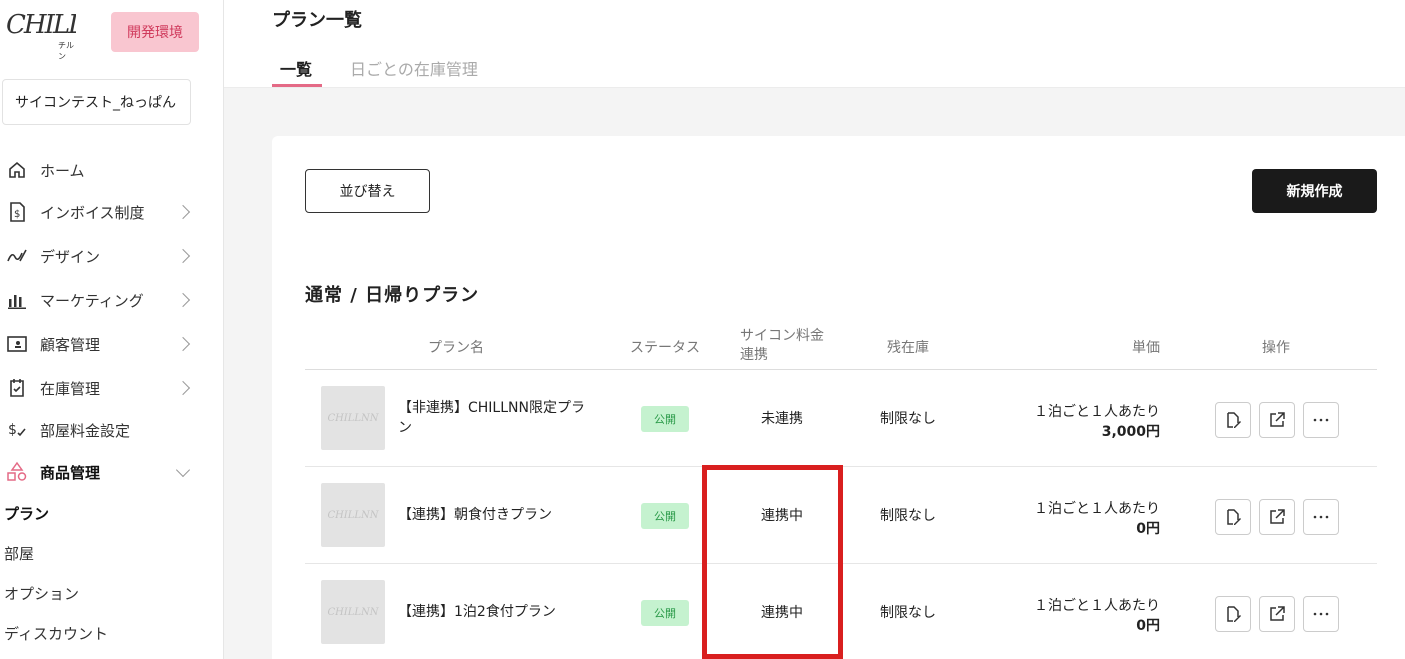  I want to click on column-header-stock: 残在庫, so click(908, 348).